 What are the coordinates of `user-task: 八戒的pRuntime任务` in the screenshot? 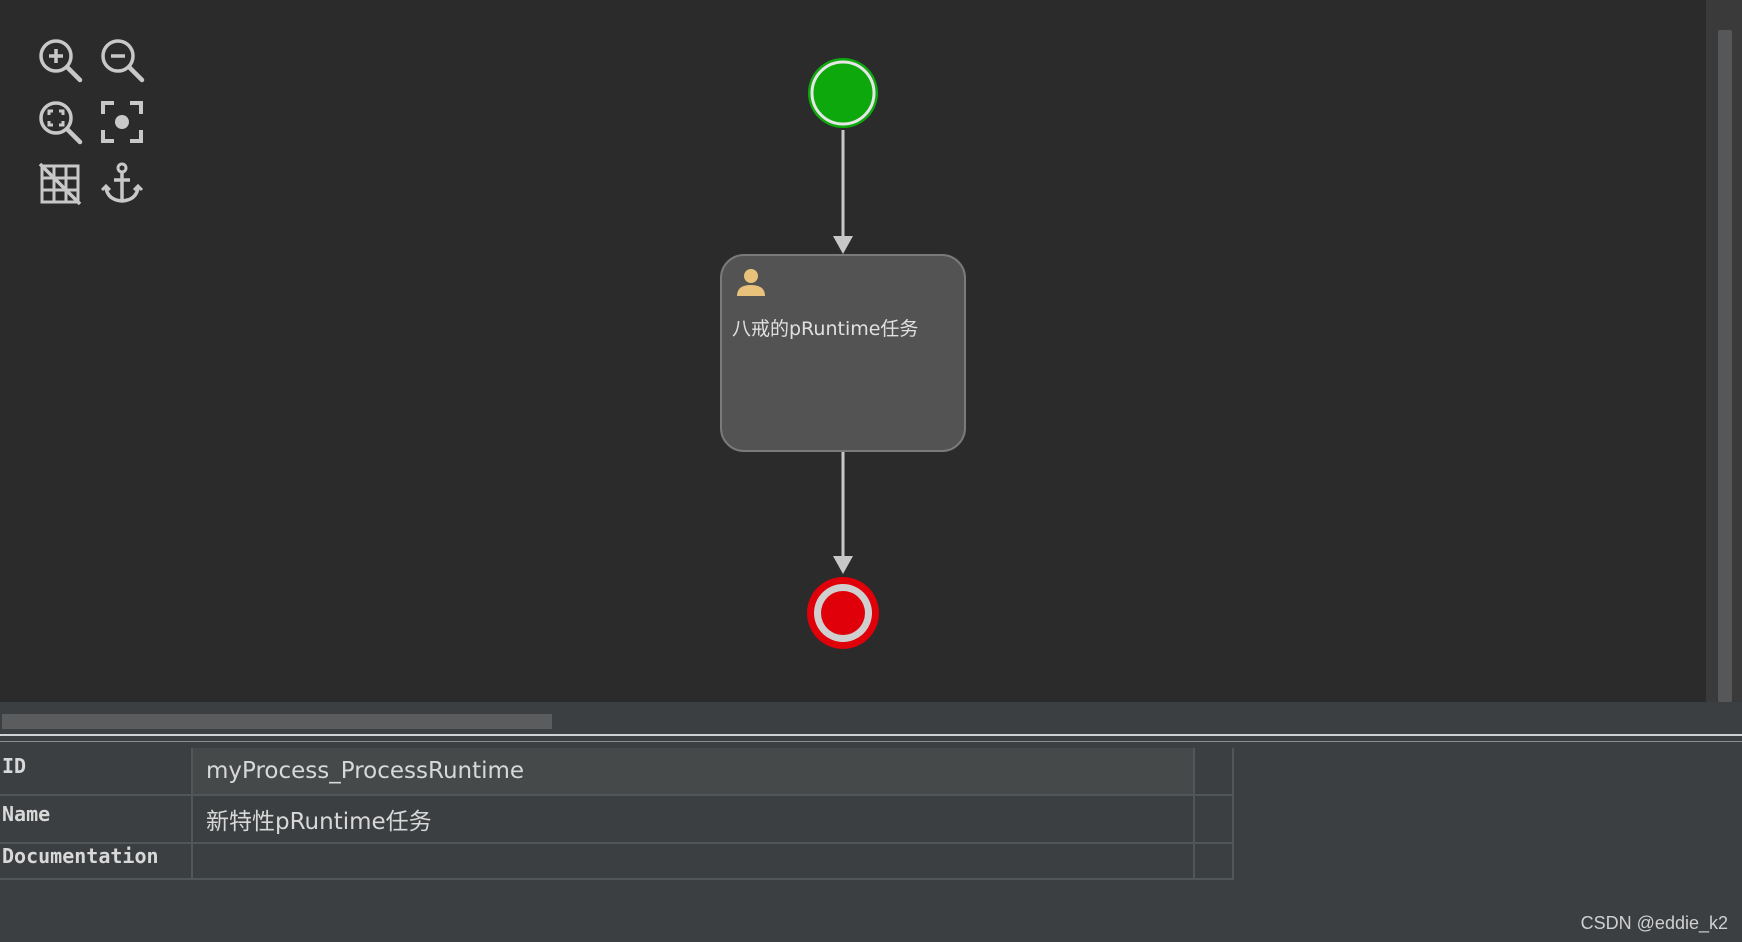 It's located at (843, 353).